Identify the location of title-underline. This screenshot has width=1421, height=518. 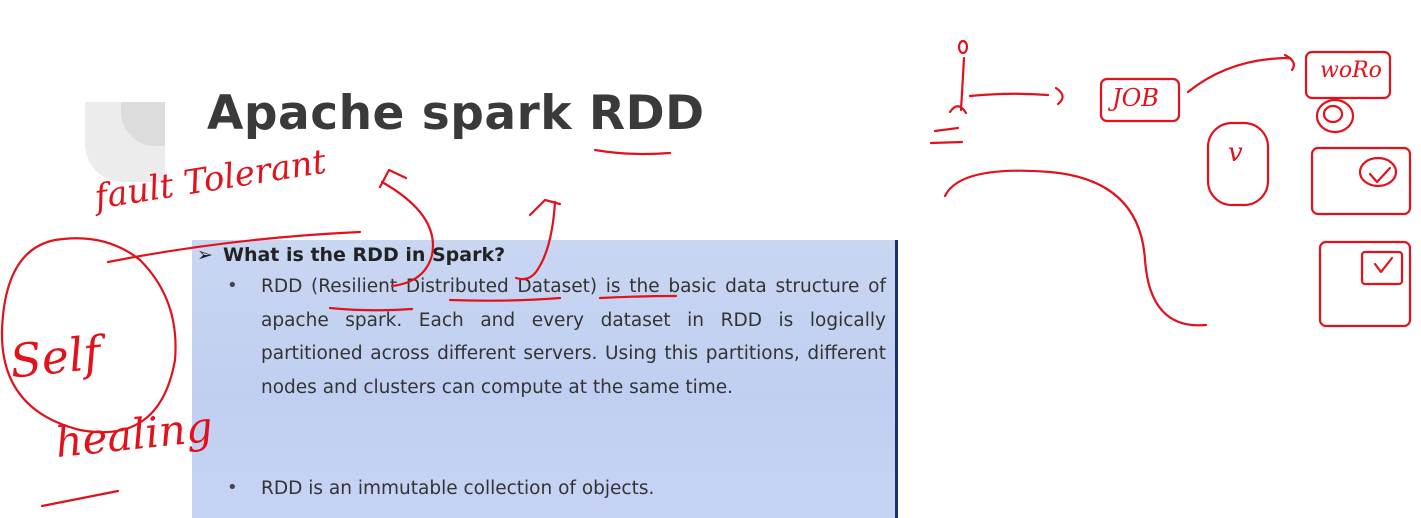
(632, 152).